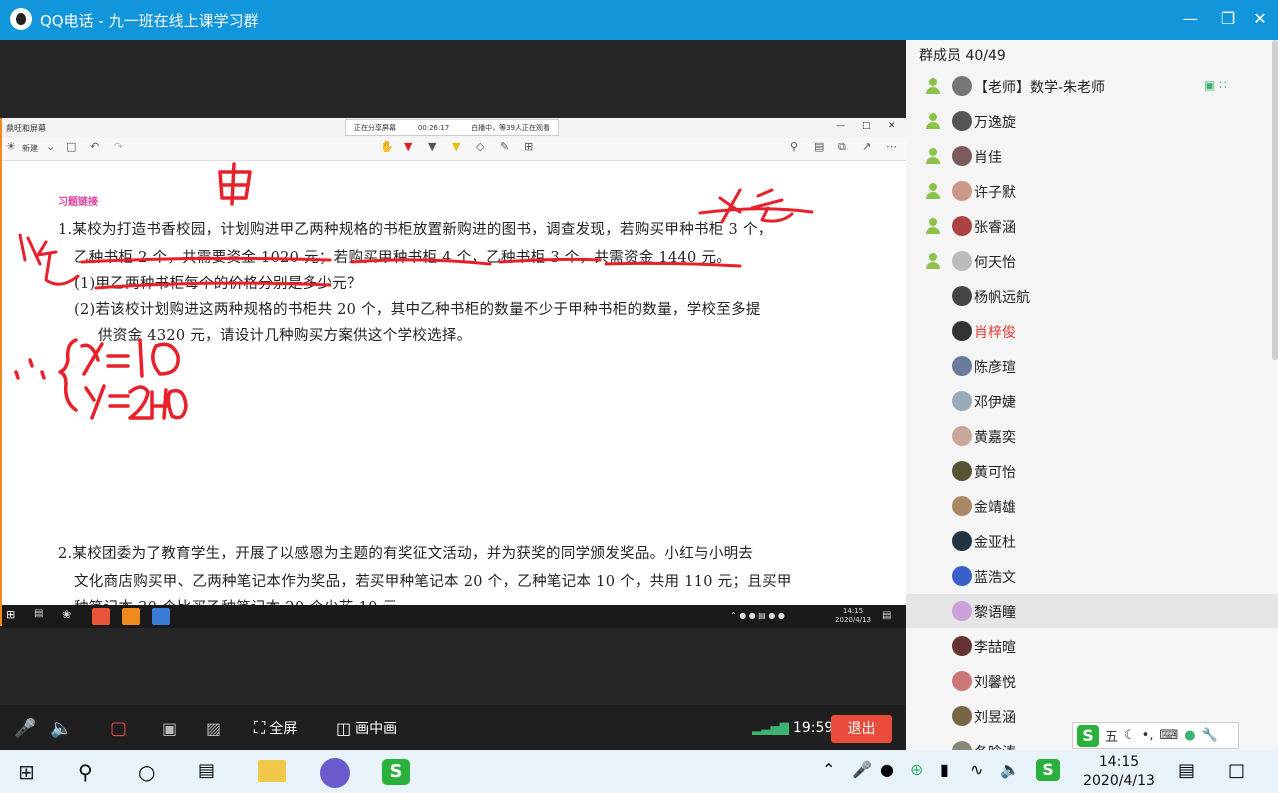 This screenshot has width=1278, height=793. Describe the element at coordinates (819, 146) in the screenshot. I see `save-icon: ▤` at that location.